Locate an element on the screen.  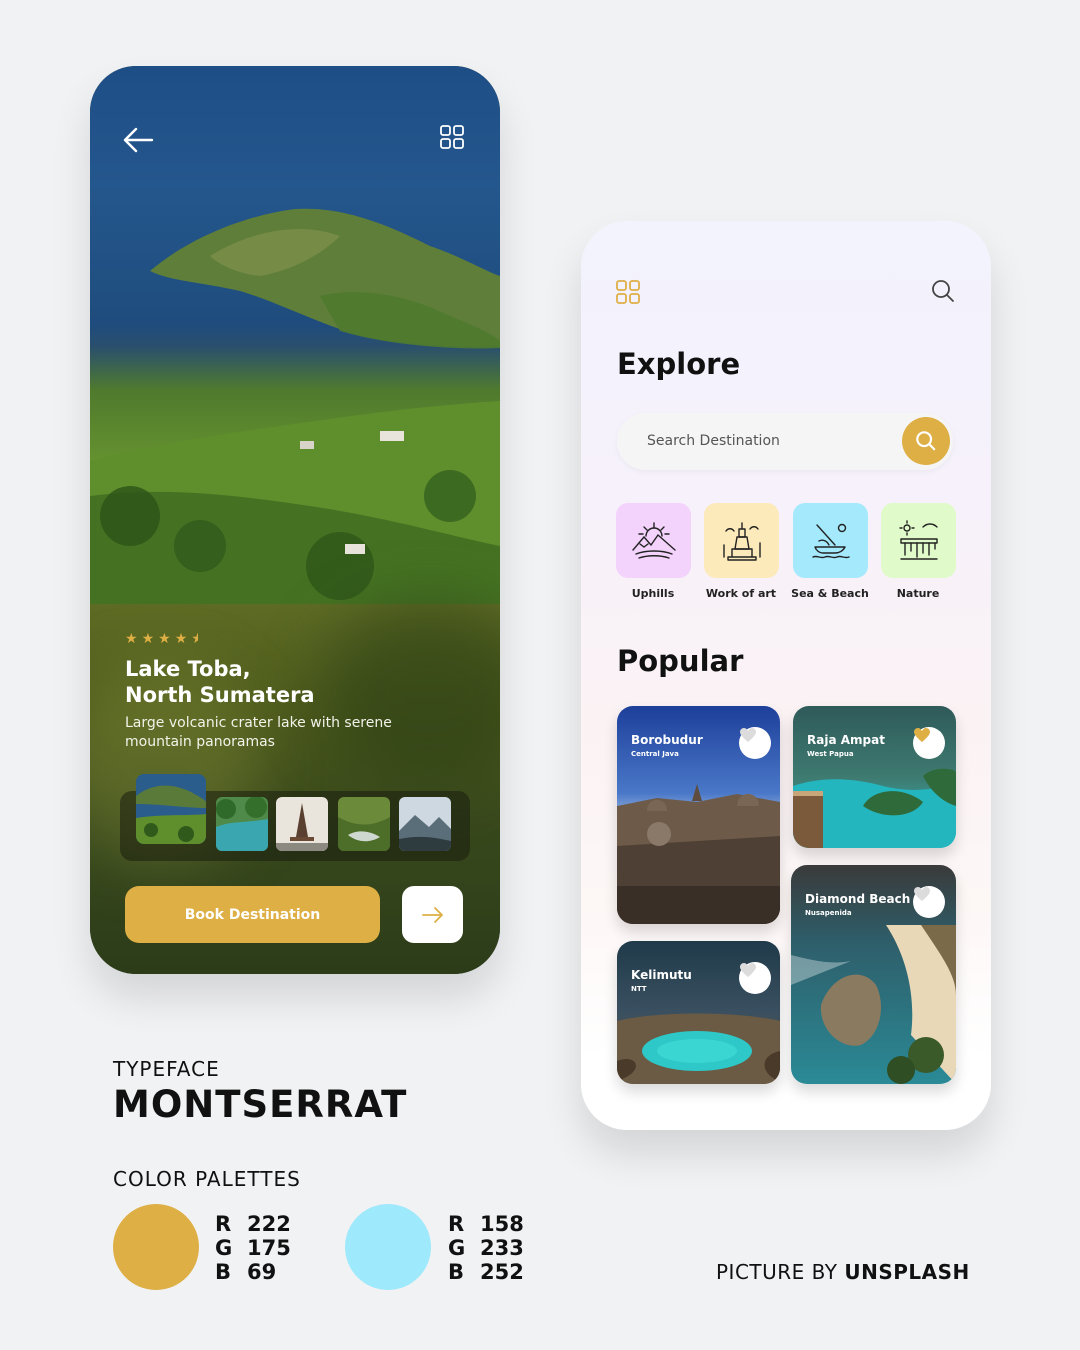
thumbnail-lake-toba is located at coordinates (171, 809).